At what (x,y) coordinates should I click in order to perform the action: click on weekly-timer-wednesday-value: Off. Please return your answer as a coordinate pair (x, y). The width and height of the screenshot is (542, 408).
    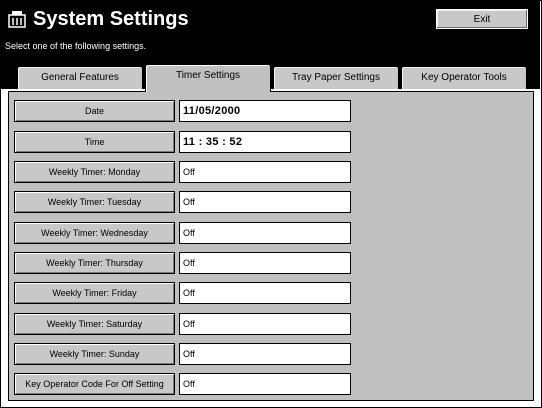
    Looking at the image, I should click on (265, 233).